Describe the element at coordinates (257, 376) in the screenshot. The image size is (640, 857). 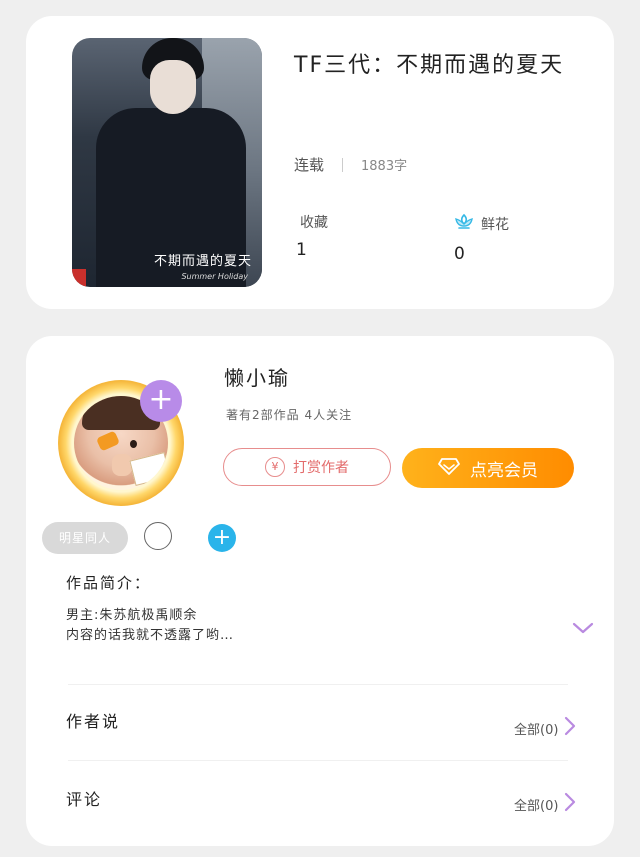
I see `author-name: 懒小瑜` at that location.